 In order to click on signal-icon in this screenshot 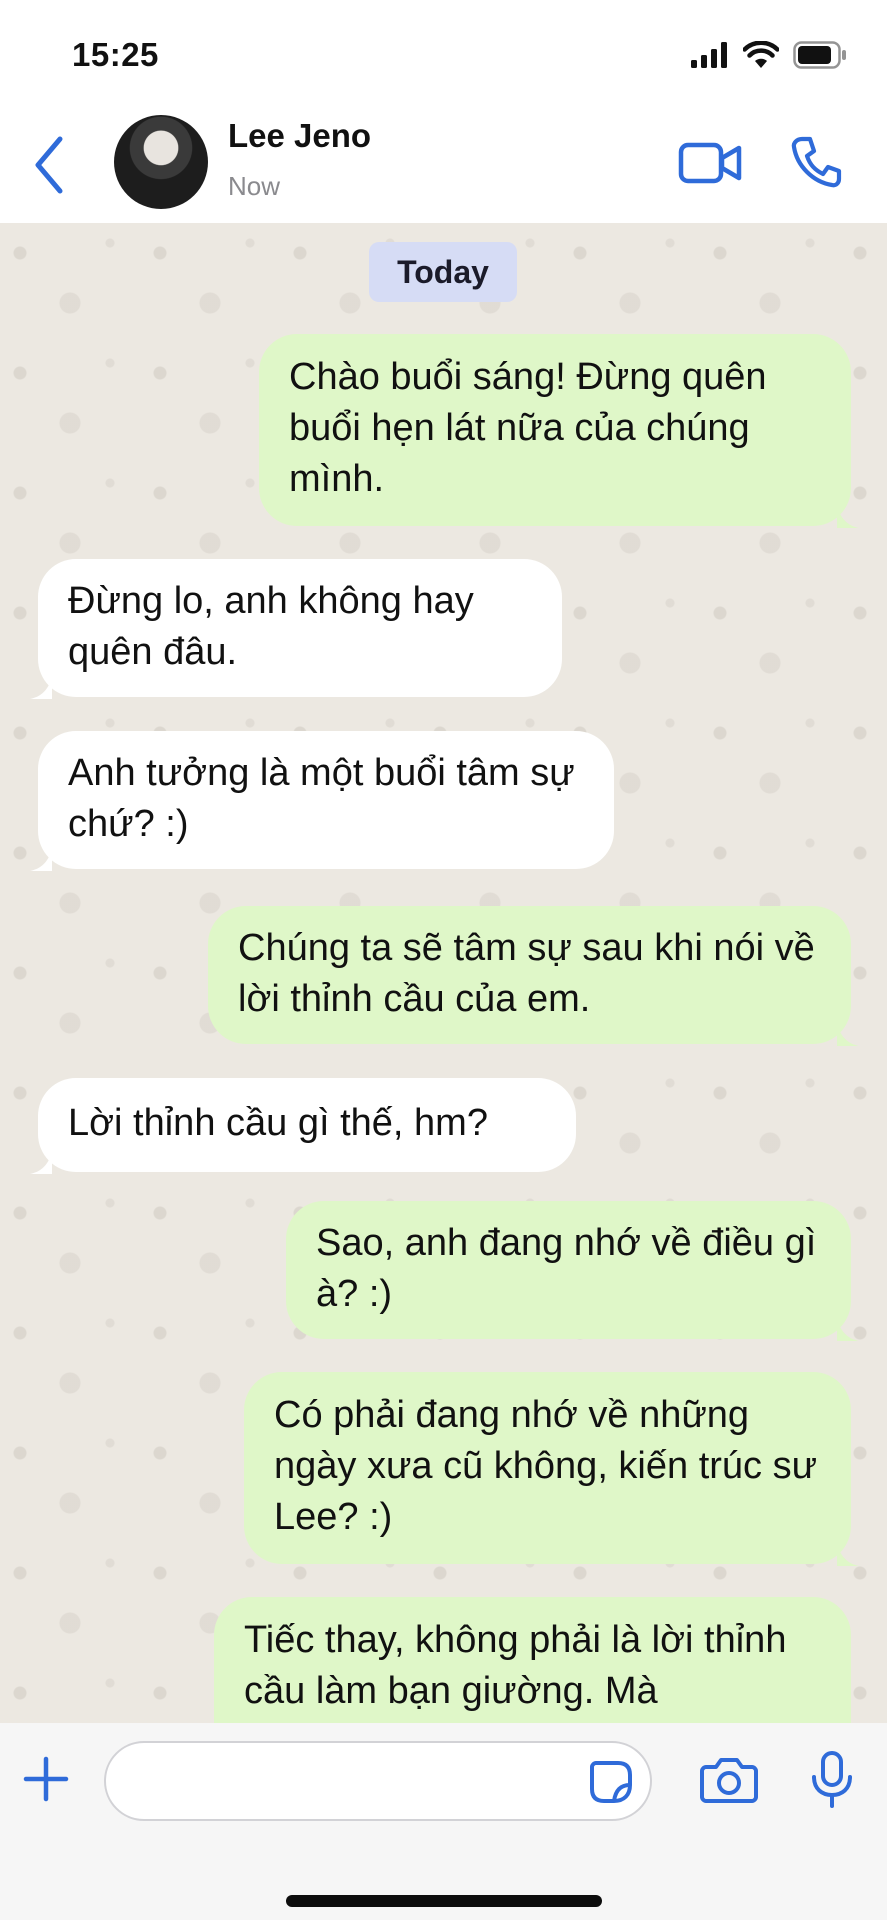, I will do `click(709, 55)`.